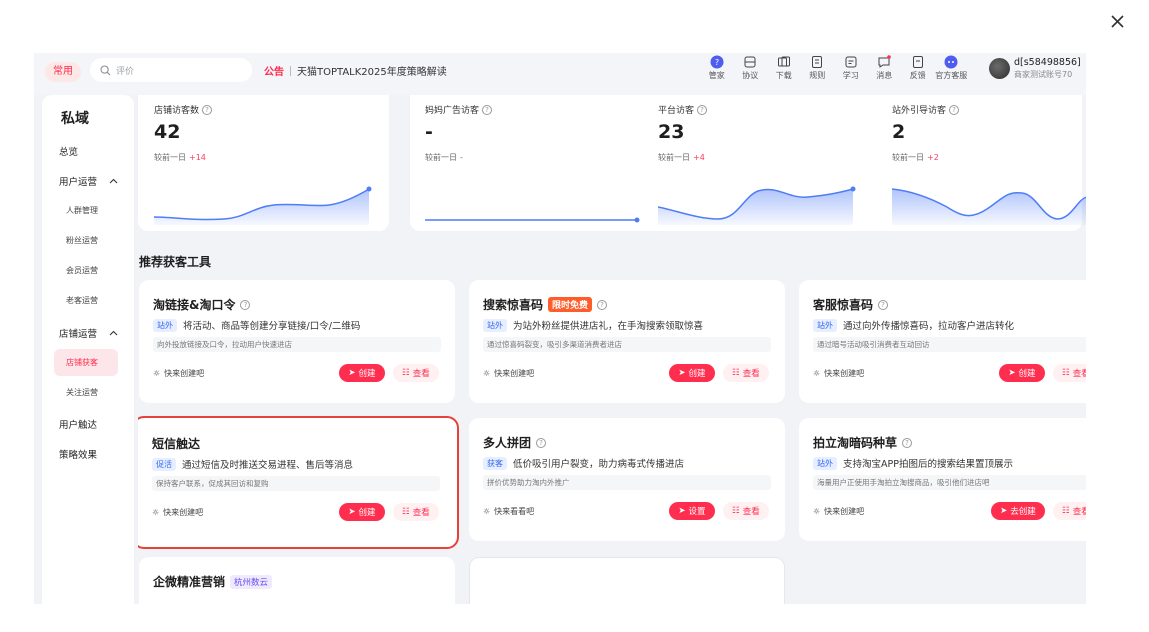 The image size is (1149, 632). I want to click on sidebar-item-old-customer: 老客运营, so click(82, 300).